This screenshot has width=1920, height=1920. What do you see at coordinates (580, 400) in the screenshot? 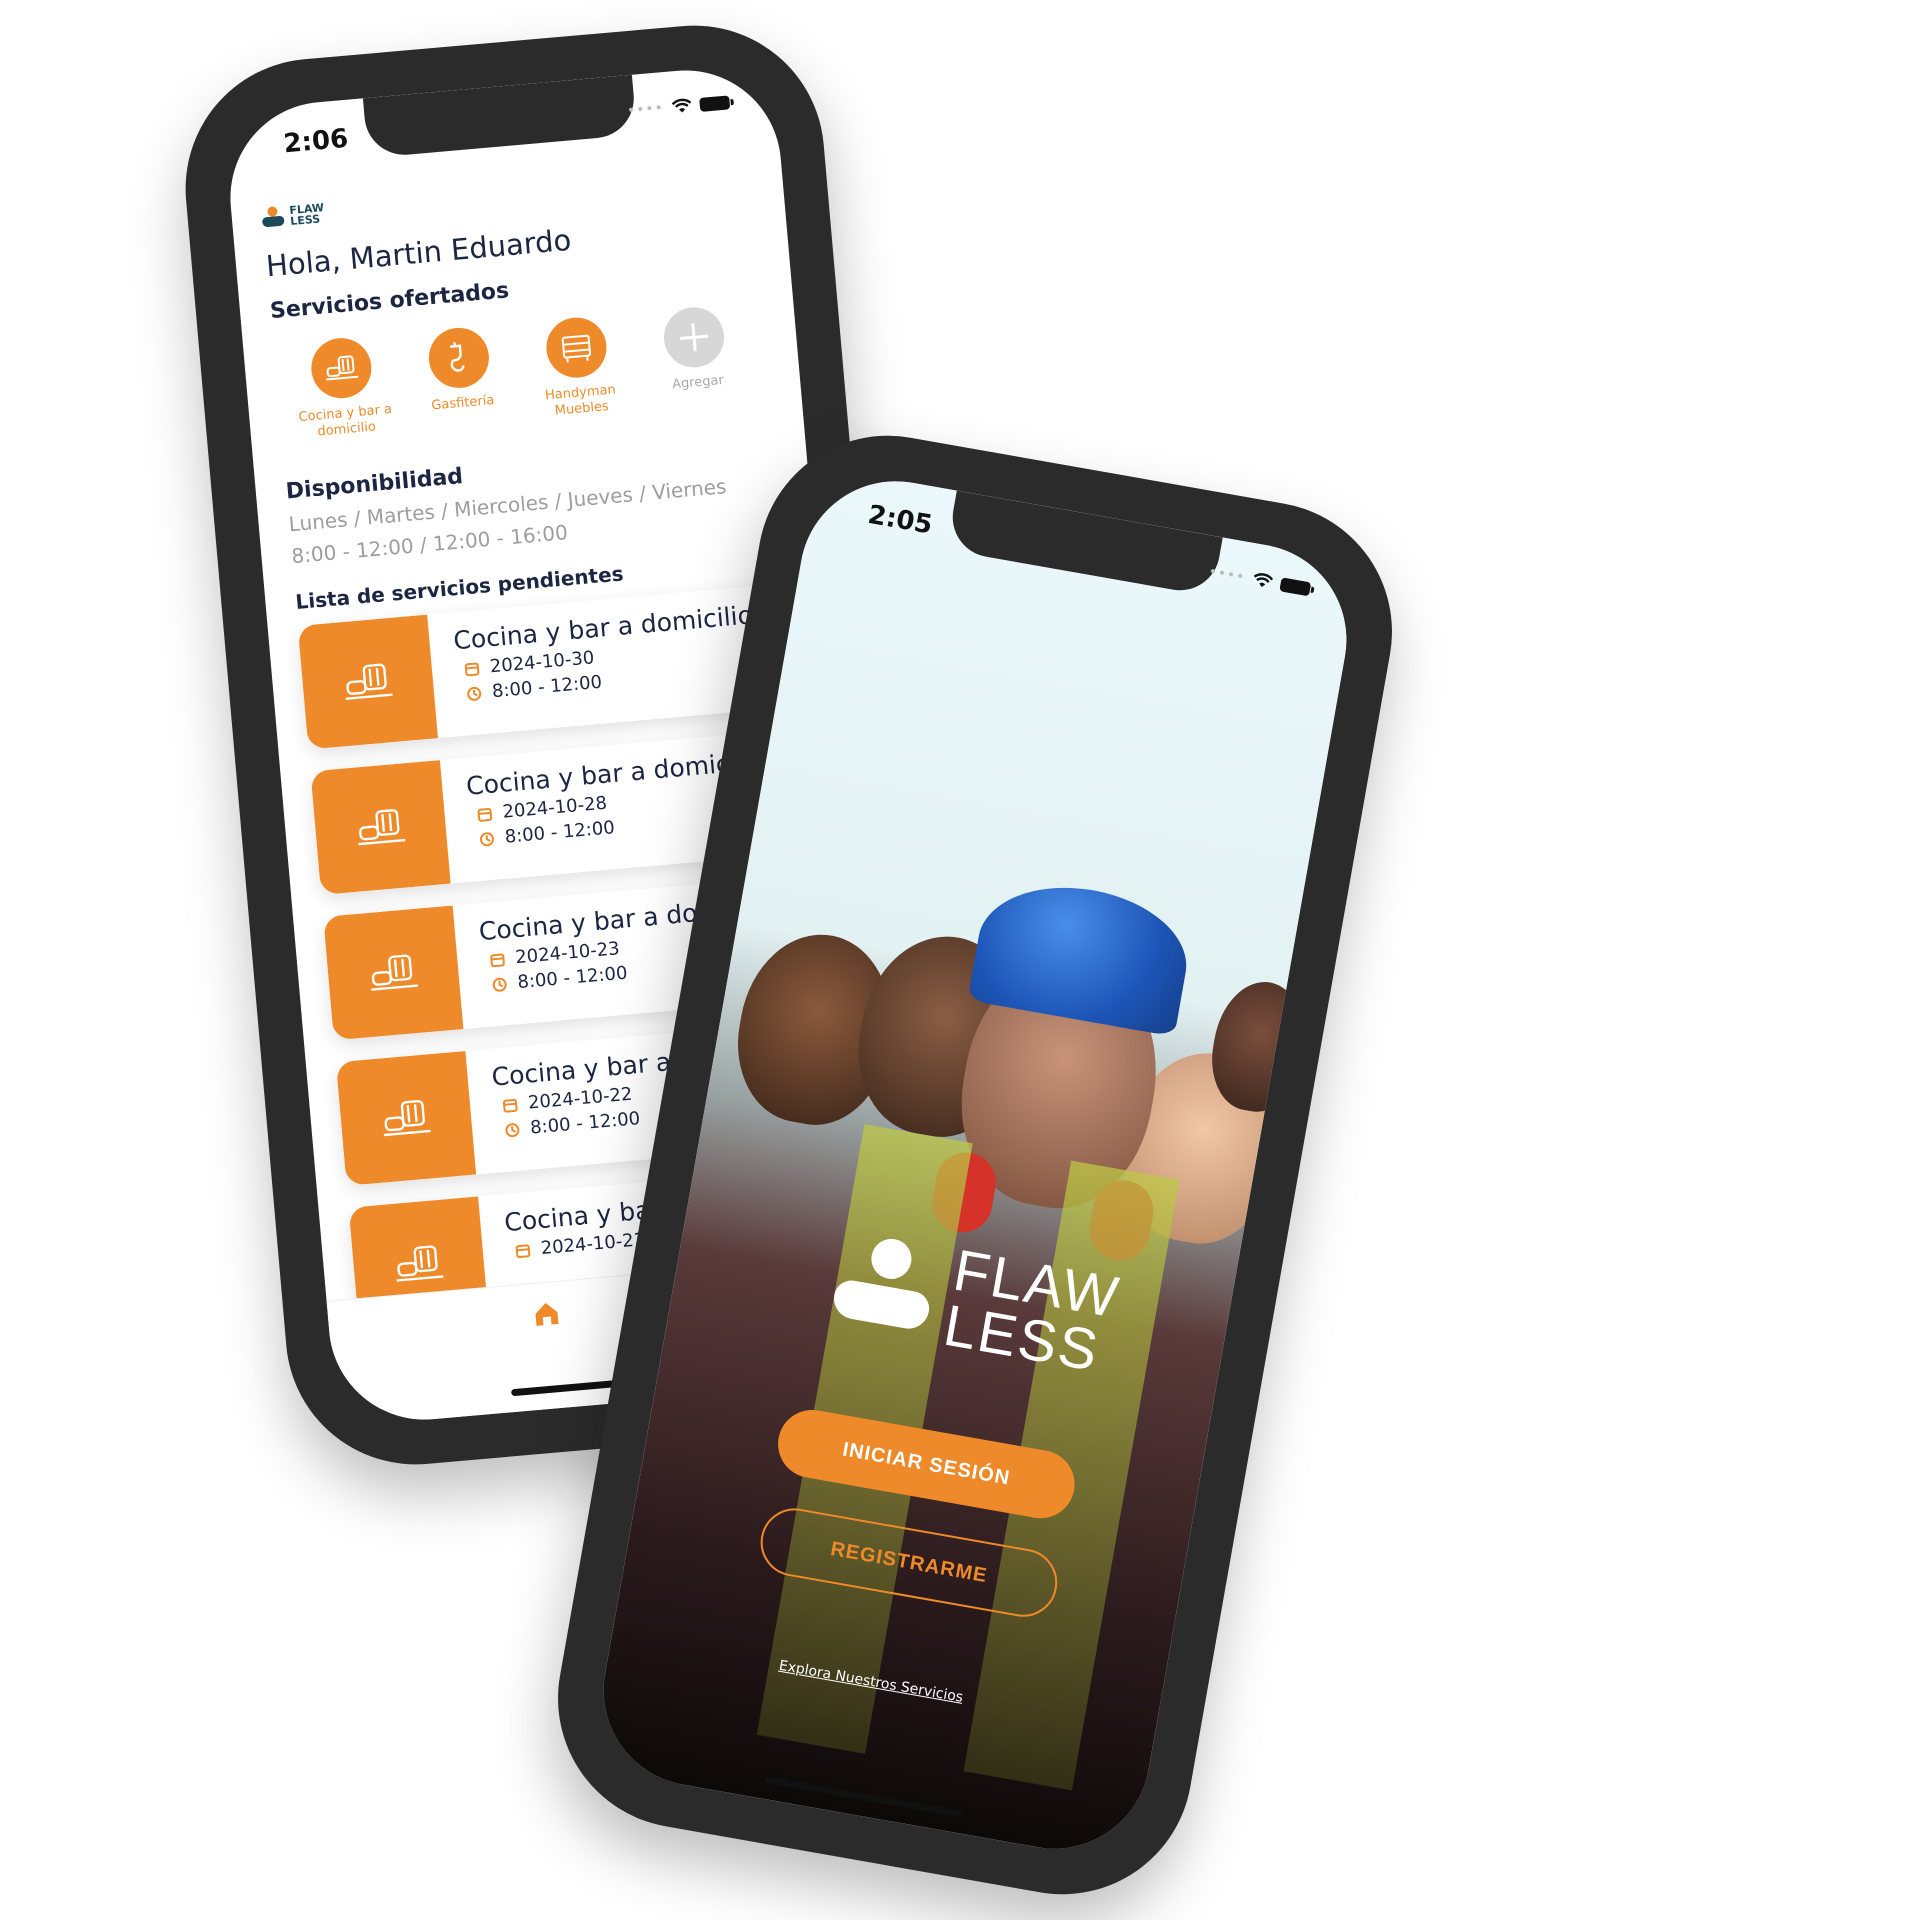
I see `service-label: Handyman Muebles` at bounding box center [580, 400].